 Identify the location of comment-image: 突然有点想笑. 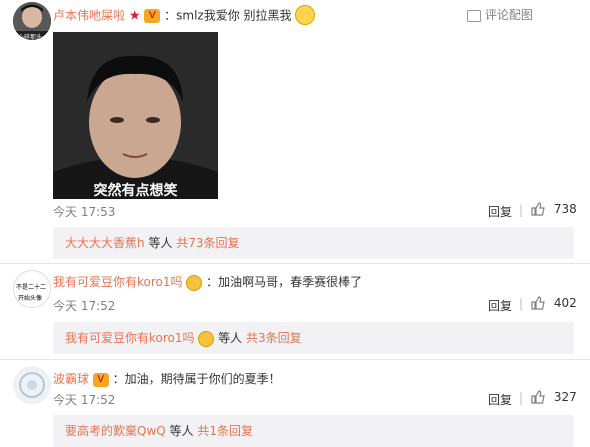
(135, 115).